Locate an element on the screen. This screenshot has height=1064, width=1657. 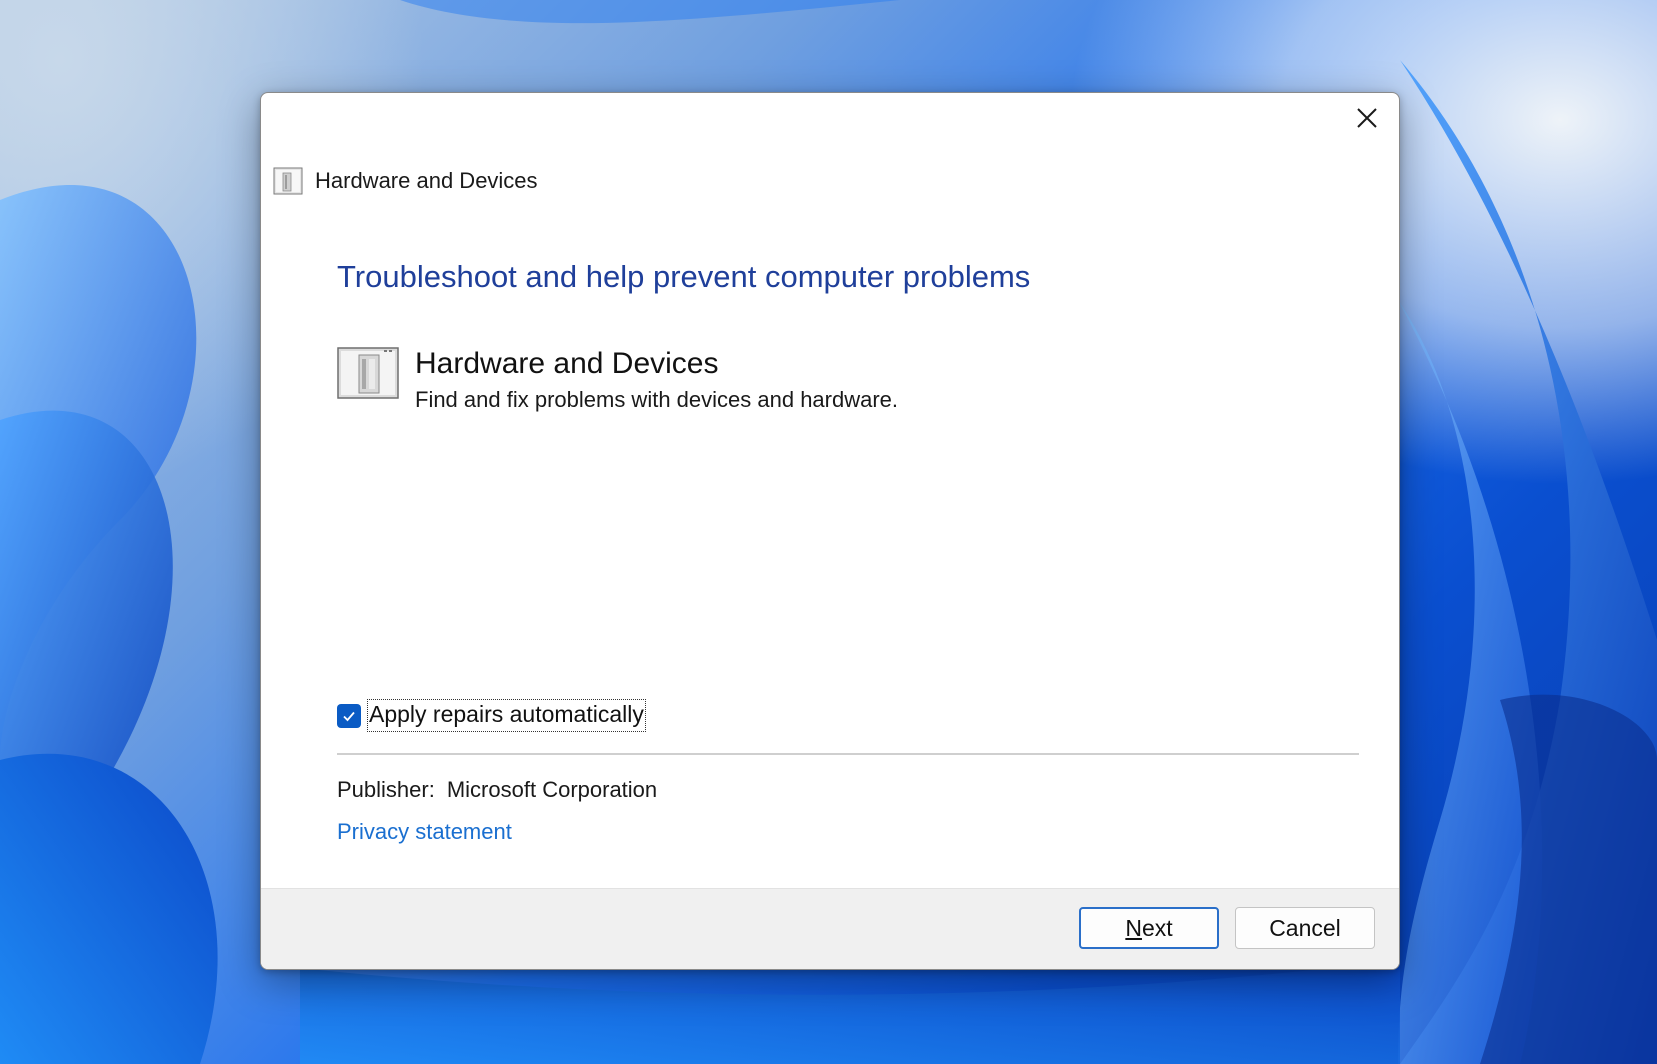
troubleshooter-name: Hardware and Devices is located at coordinates (567, 363).